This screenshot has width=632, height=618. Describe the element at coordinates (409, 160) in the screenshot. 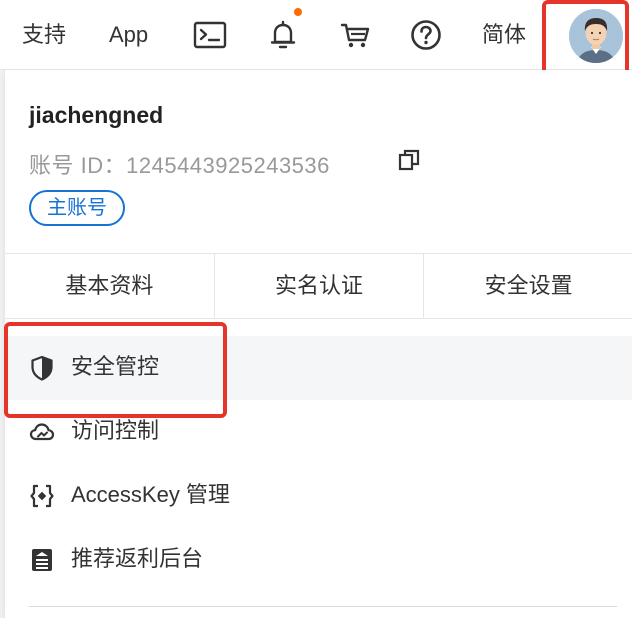

I see `copy-icon` at that location.